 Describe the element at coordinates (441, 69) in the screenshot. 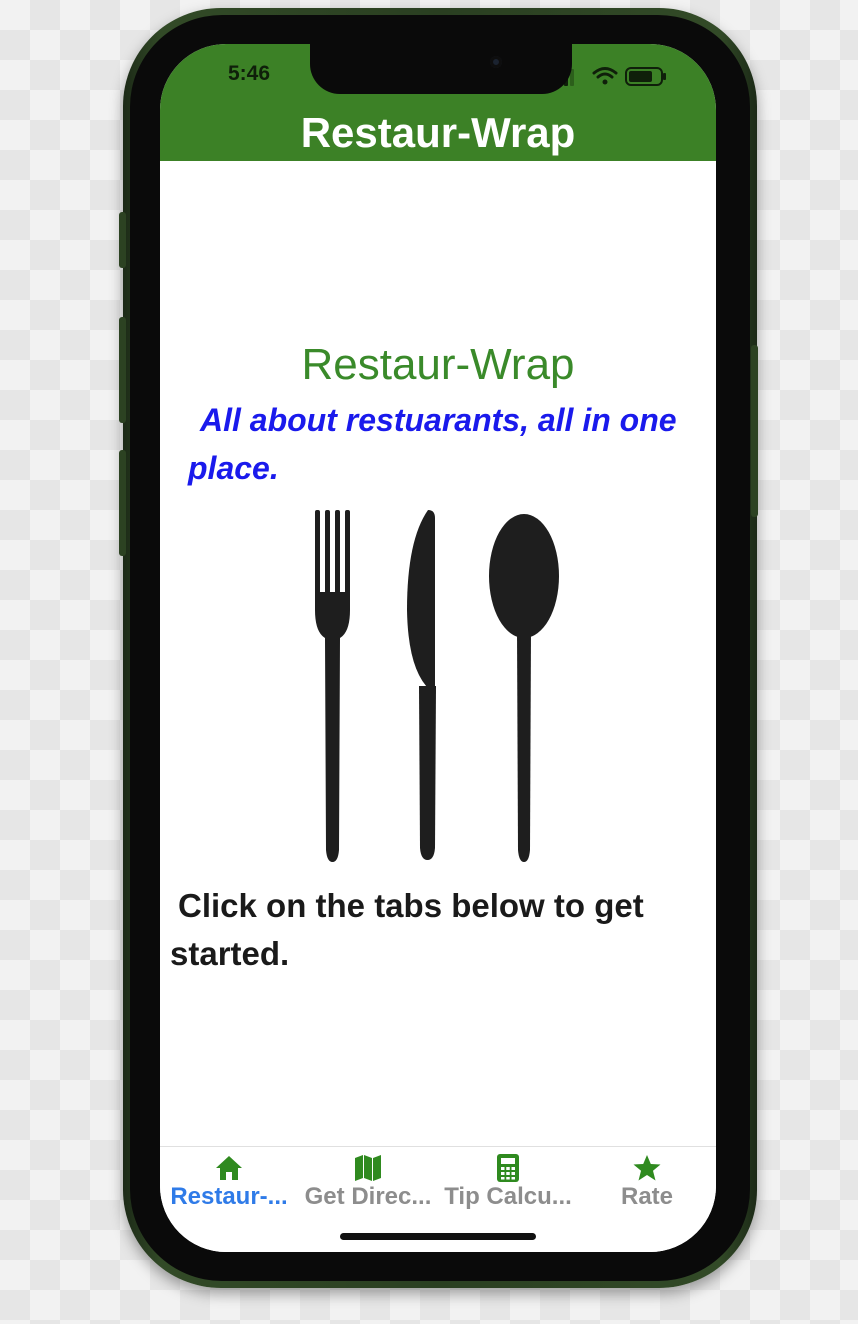

I see `notch` at that location.